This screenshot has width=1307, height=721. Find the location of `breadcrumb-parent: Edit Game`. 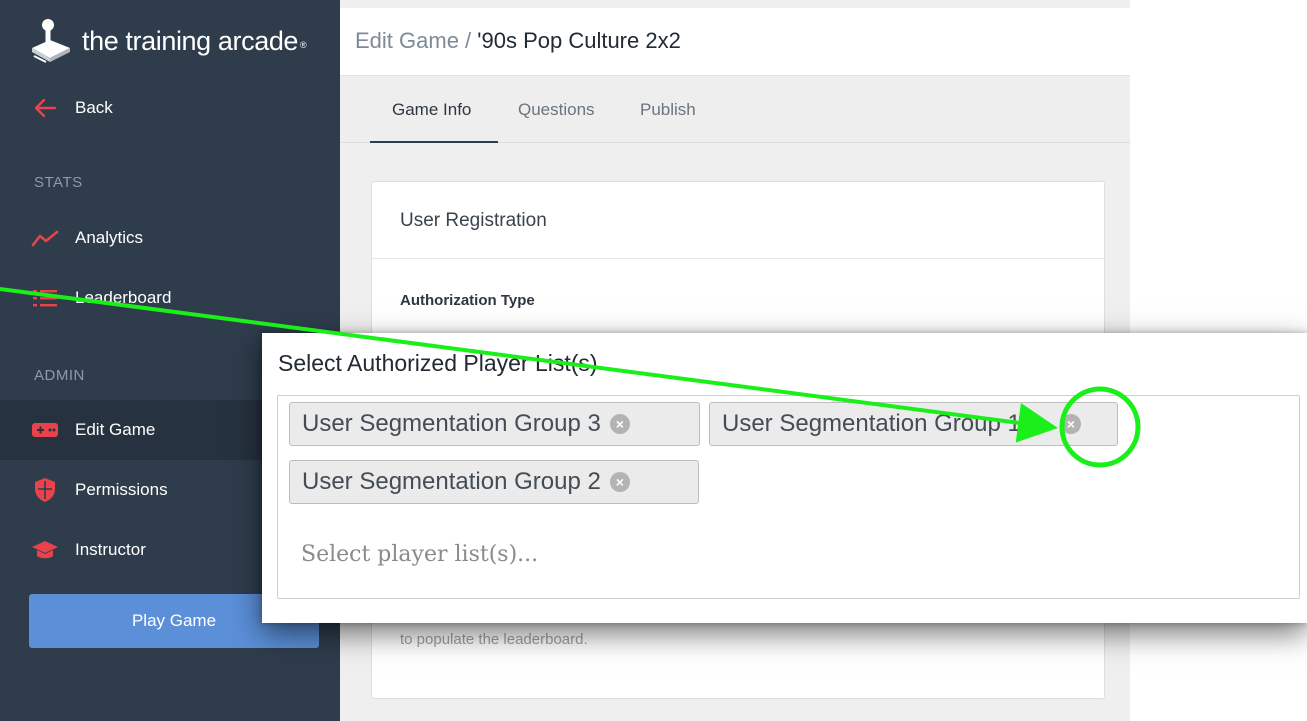

breadcrumb-parent: Edit Game is located at coordinates (407, 40).